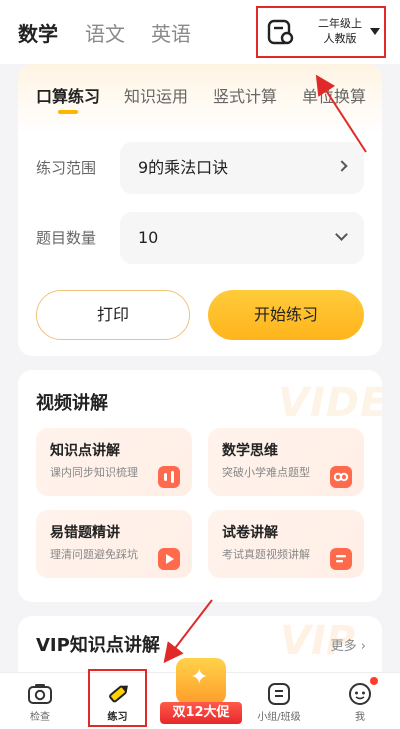  Describe the element at coordinates (201, 713) in the screenshot. I see `promo-label: 双12大促` at that location.